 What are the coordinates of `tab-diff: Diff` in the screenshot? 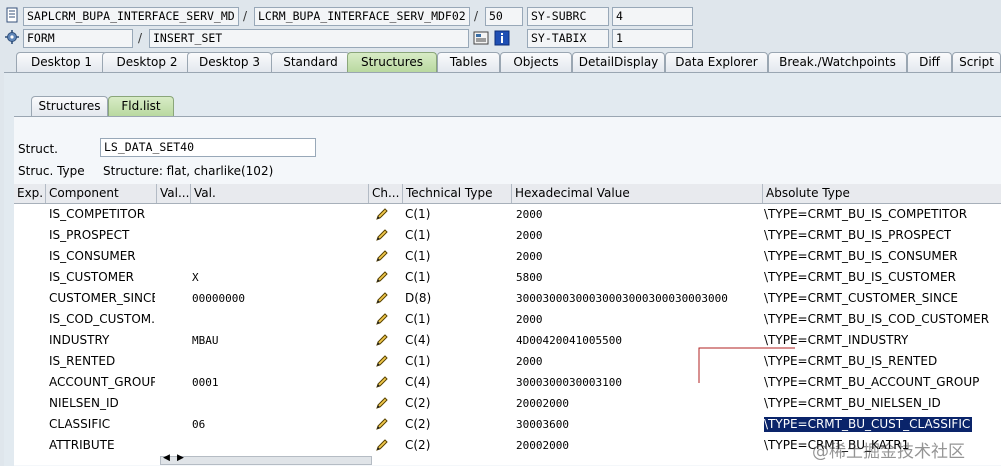 It's located at (929, 62).